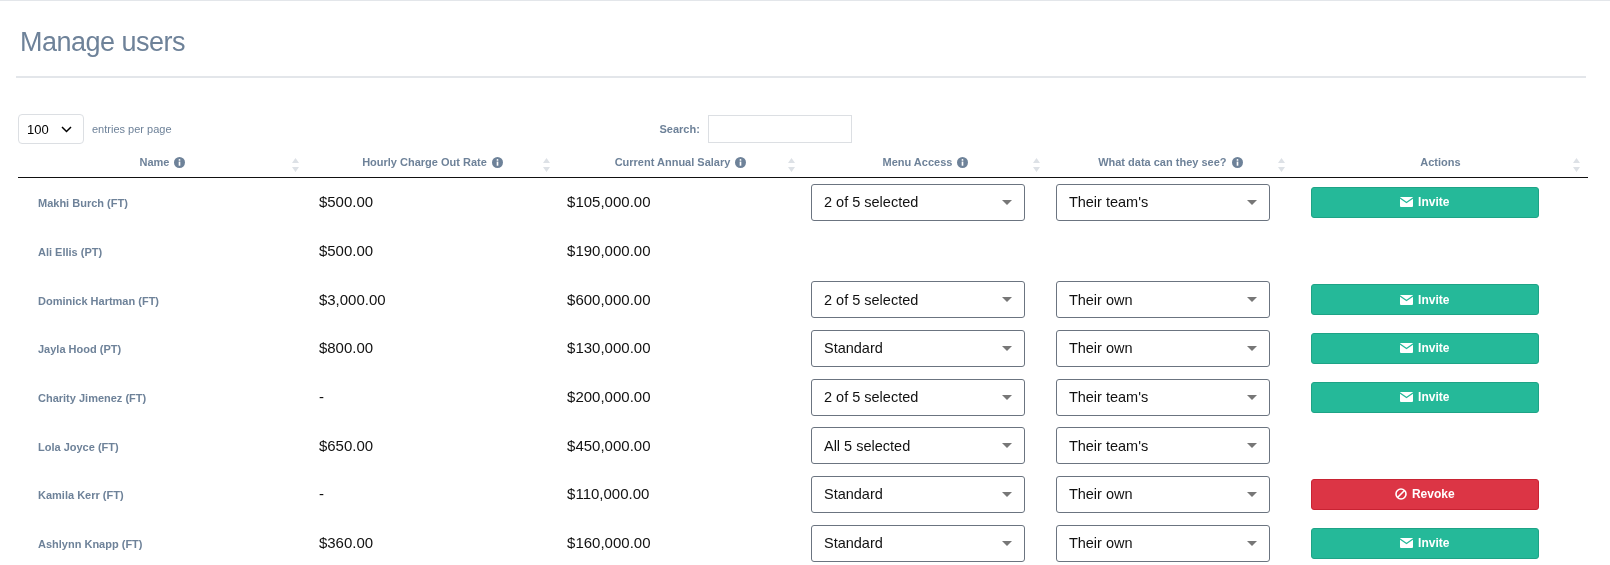 The image size is (1610, 565). What do you see at coordinates (80, 495) in the screenshot?
I see `user-name: Kamila Kerr (FT)` at bounding box center [80, 495].